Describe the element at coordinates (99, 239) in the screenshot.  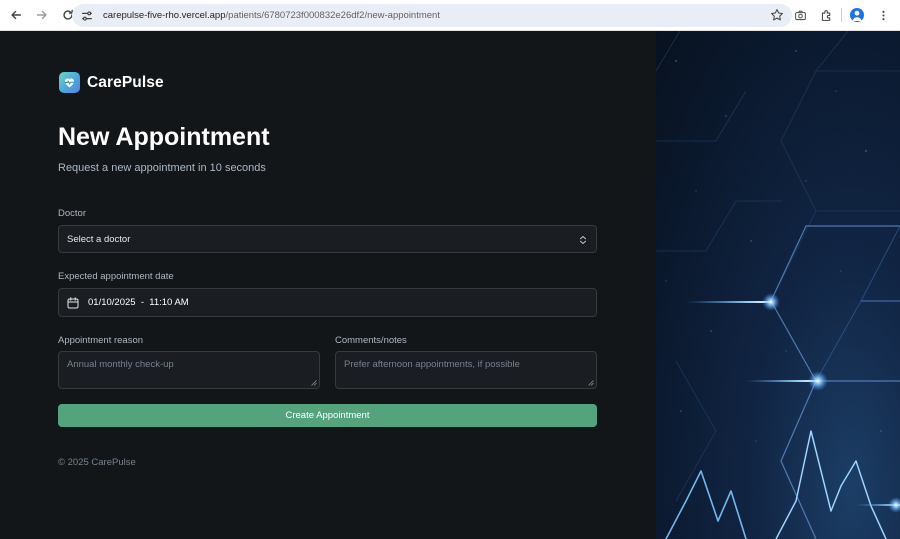
I see `doctor-select-value: Select a doctor` at that location.